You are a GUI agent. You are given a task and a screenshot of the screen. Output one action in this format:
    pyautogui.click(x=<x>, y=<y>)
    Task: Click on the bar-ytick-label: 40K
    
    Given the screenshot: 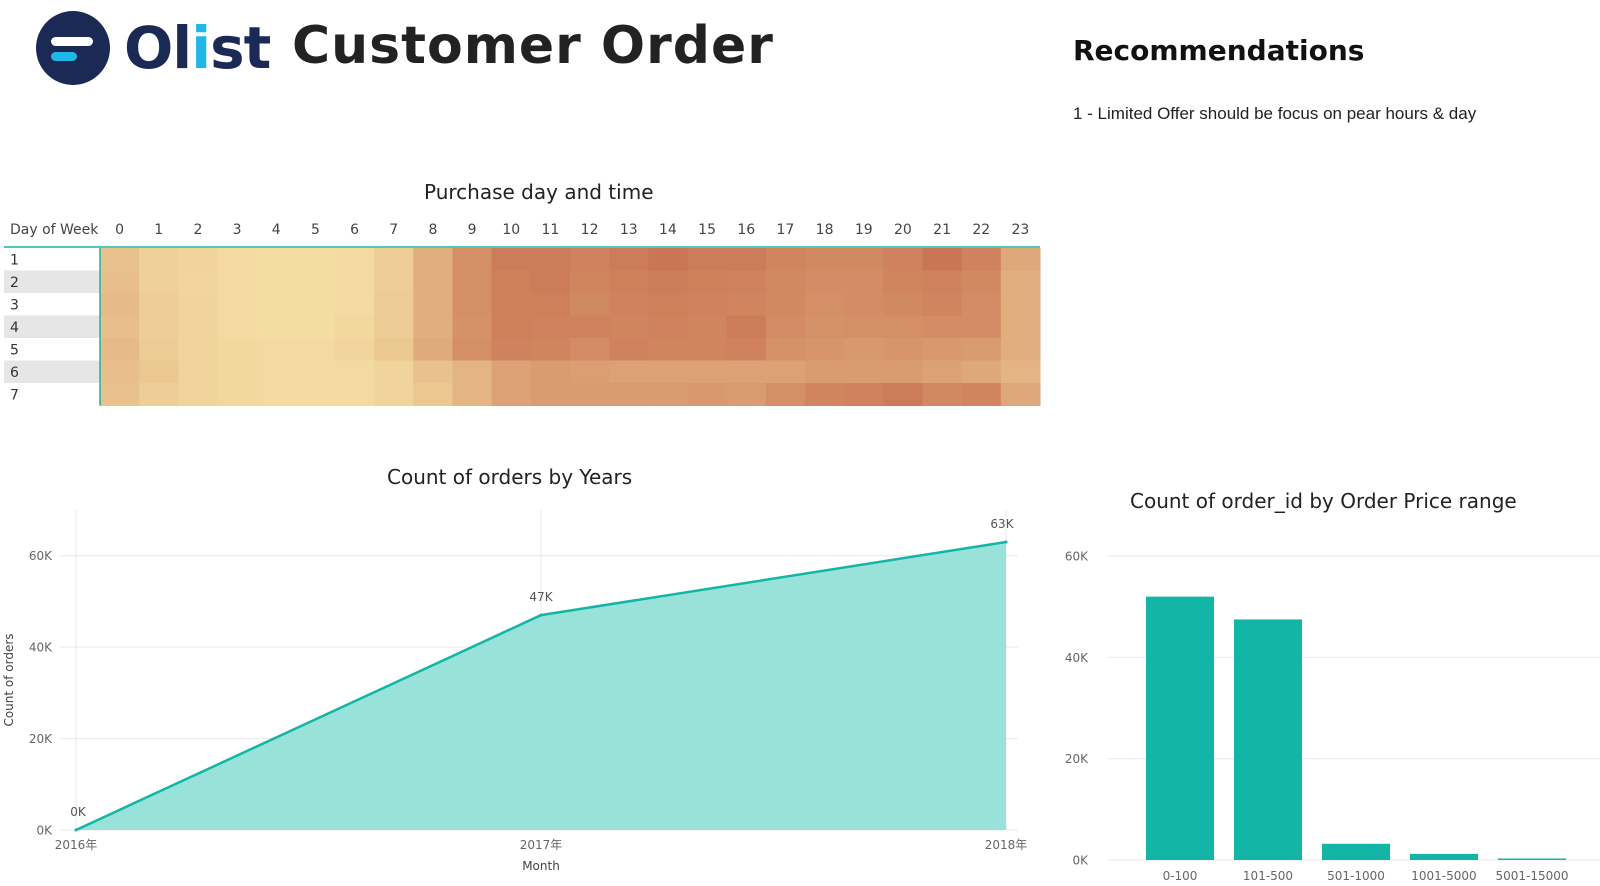 What is the action you would take?
    pyautogui.click(x=1077, y=658)
    